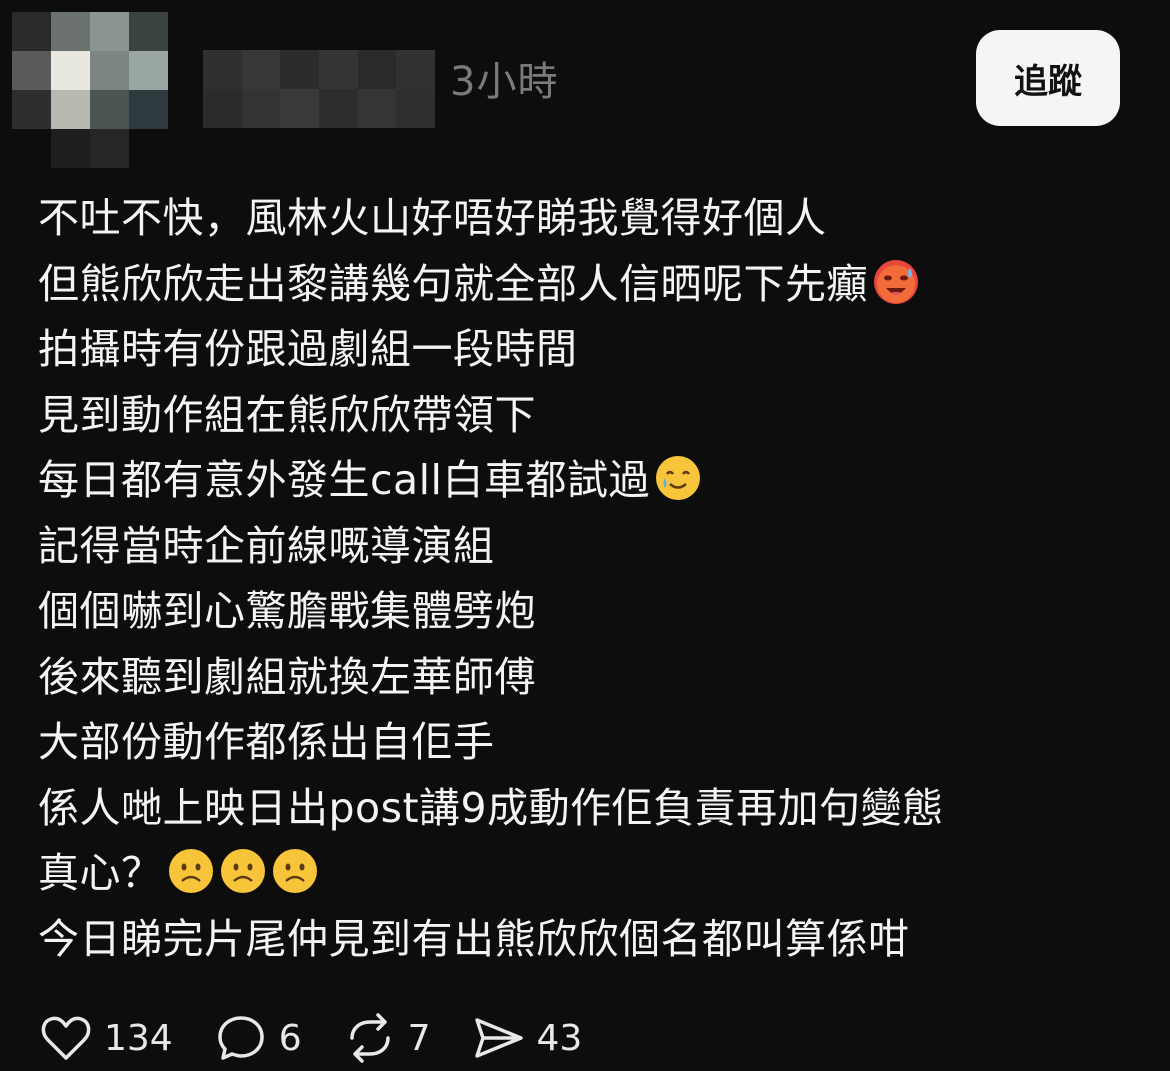 The image size is (1170, 1071). What do you see at coordinates (266, 742) in the screenshot?
I see `post-line: 大部份動作都係出自佢手` at bounding box center [266, 742].